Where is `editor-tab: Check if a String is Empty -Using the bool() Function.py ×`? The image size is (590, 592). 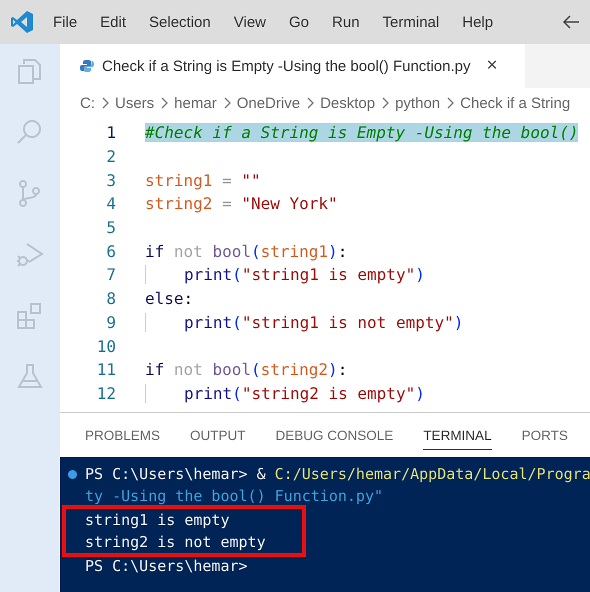
editor-tab: Check if a String is Empty -Using the bool() Function.py × is located at coordinates (292, 66).